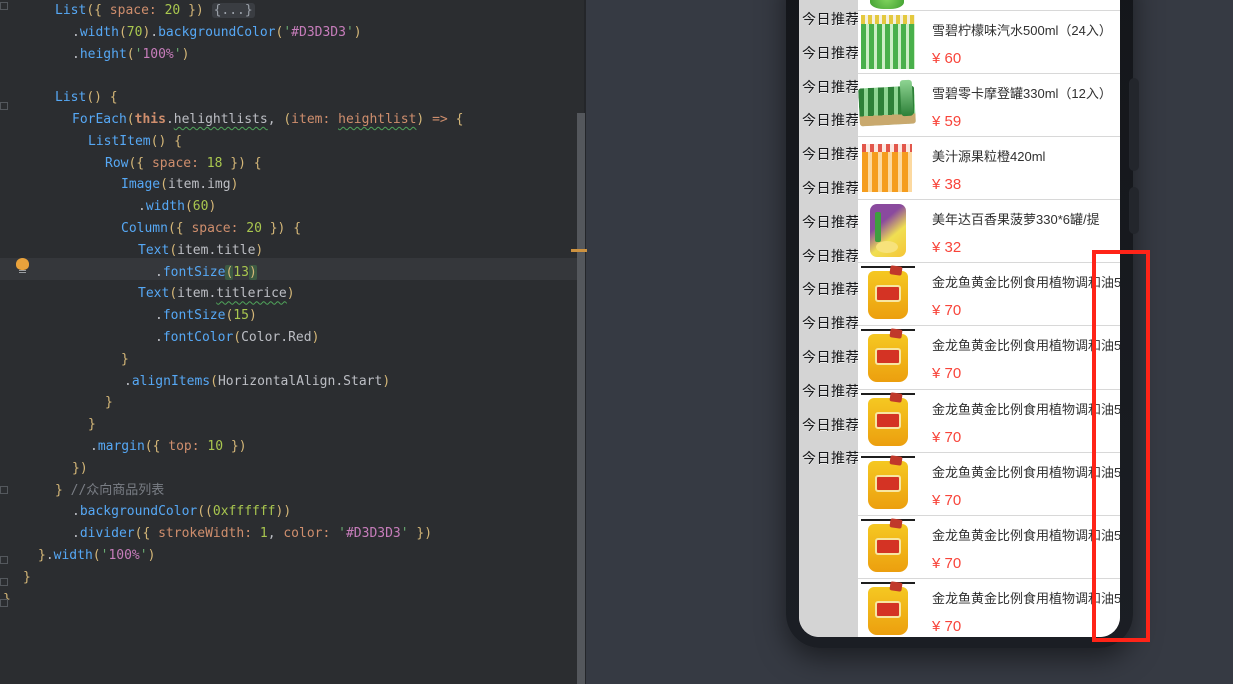 Image resolution: width=1233 pixels, height=684 pixels. Describe the element at coordinates (231, 512) in the screenshot. I see `code-line-24: .backgroundColor((0xffffff))` at that location.